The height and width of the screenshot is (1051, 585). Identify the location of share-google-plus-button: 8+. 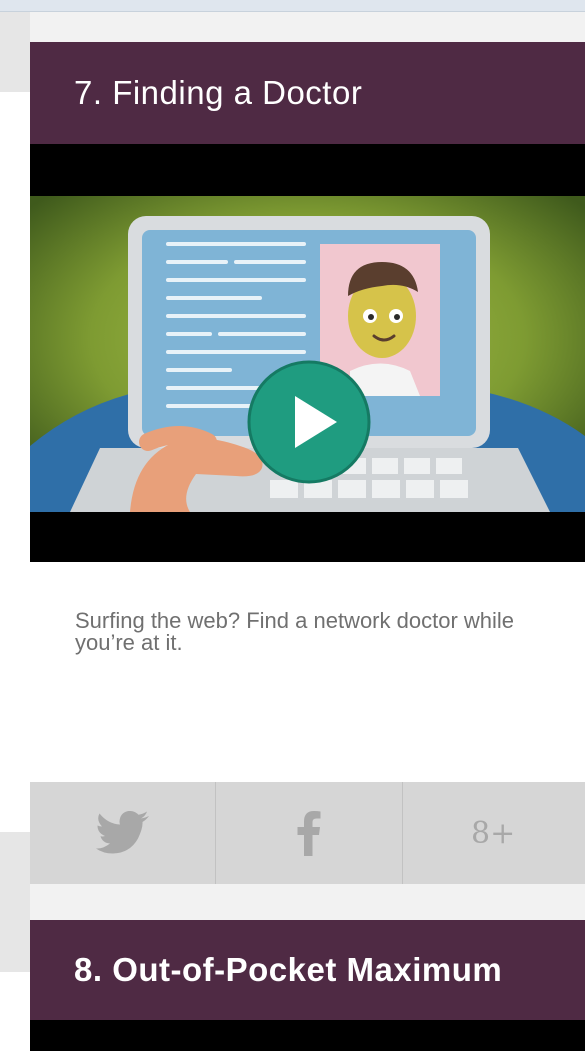
(494, 833).